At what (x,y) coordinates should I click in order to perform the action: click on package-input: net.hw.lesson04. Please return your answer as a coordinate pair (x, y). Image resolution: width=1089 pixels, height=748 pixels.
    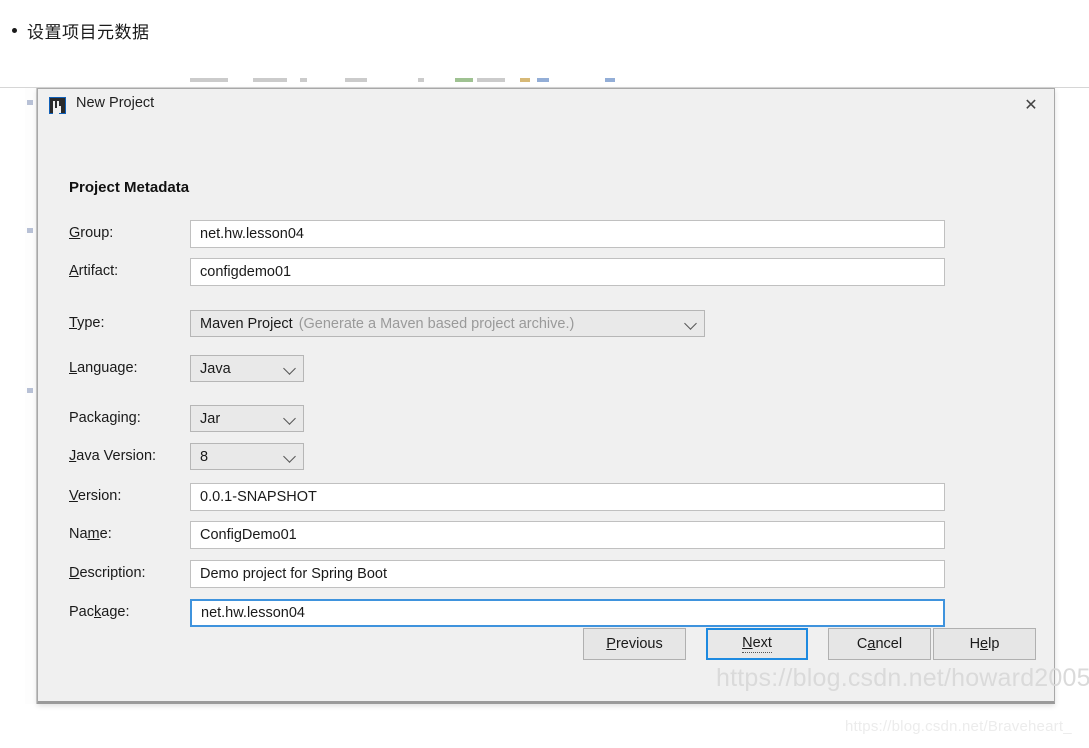
    Looking at the image, I should click on (567, 613).